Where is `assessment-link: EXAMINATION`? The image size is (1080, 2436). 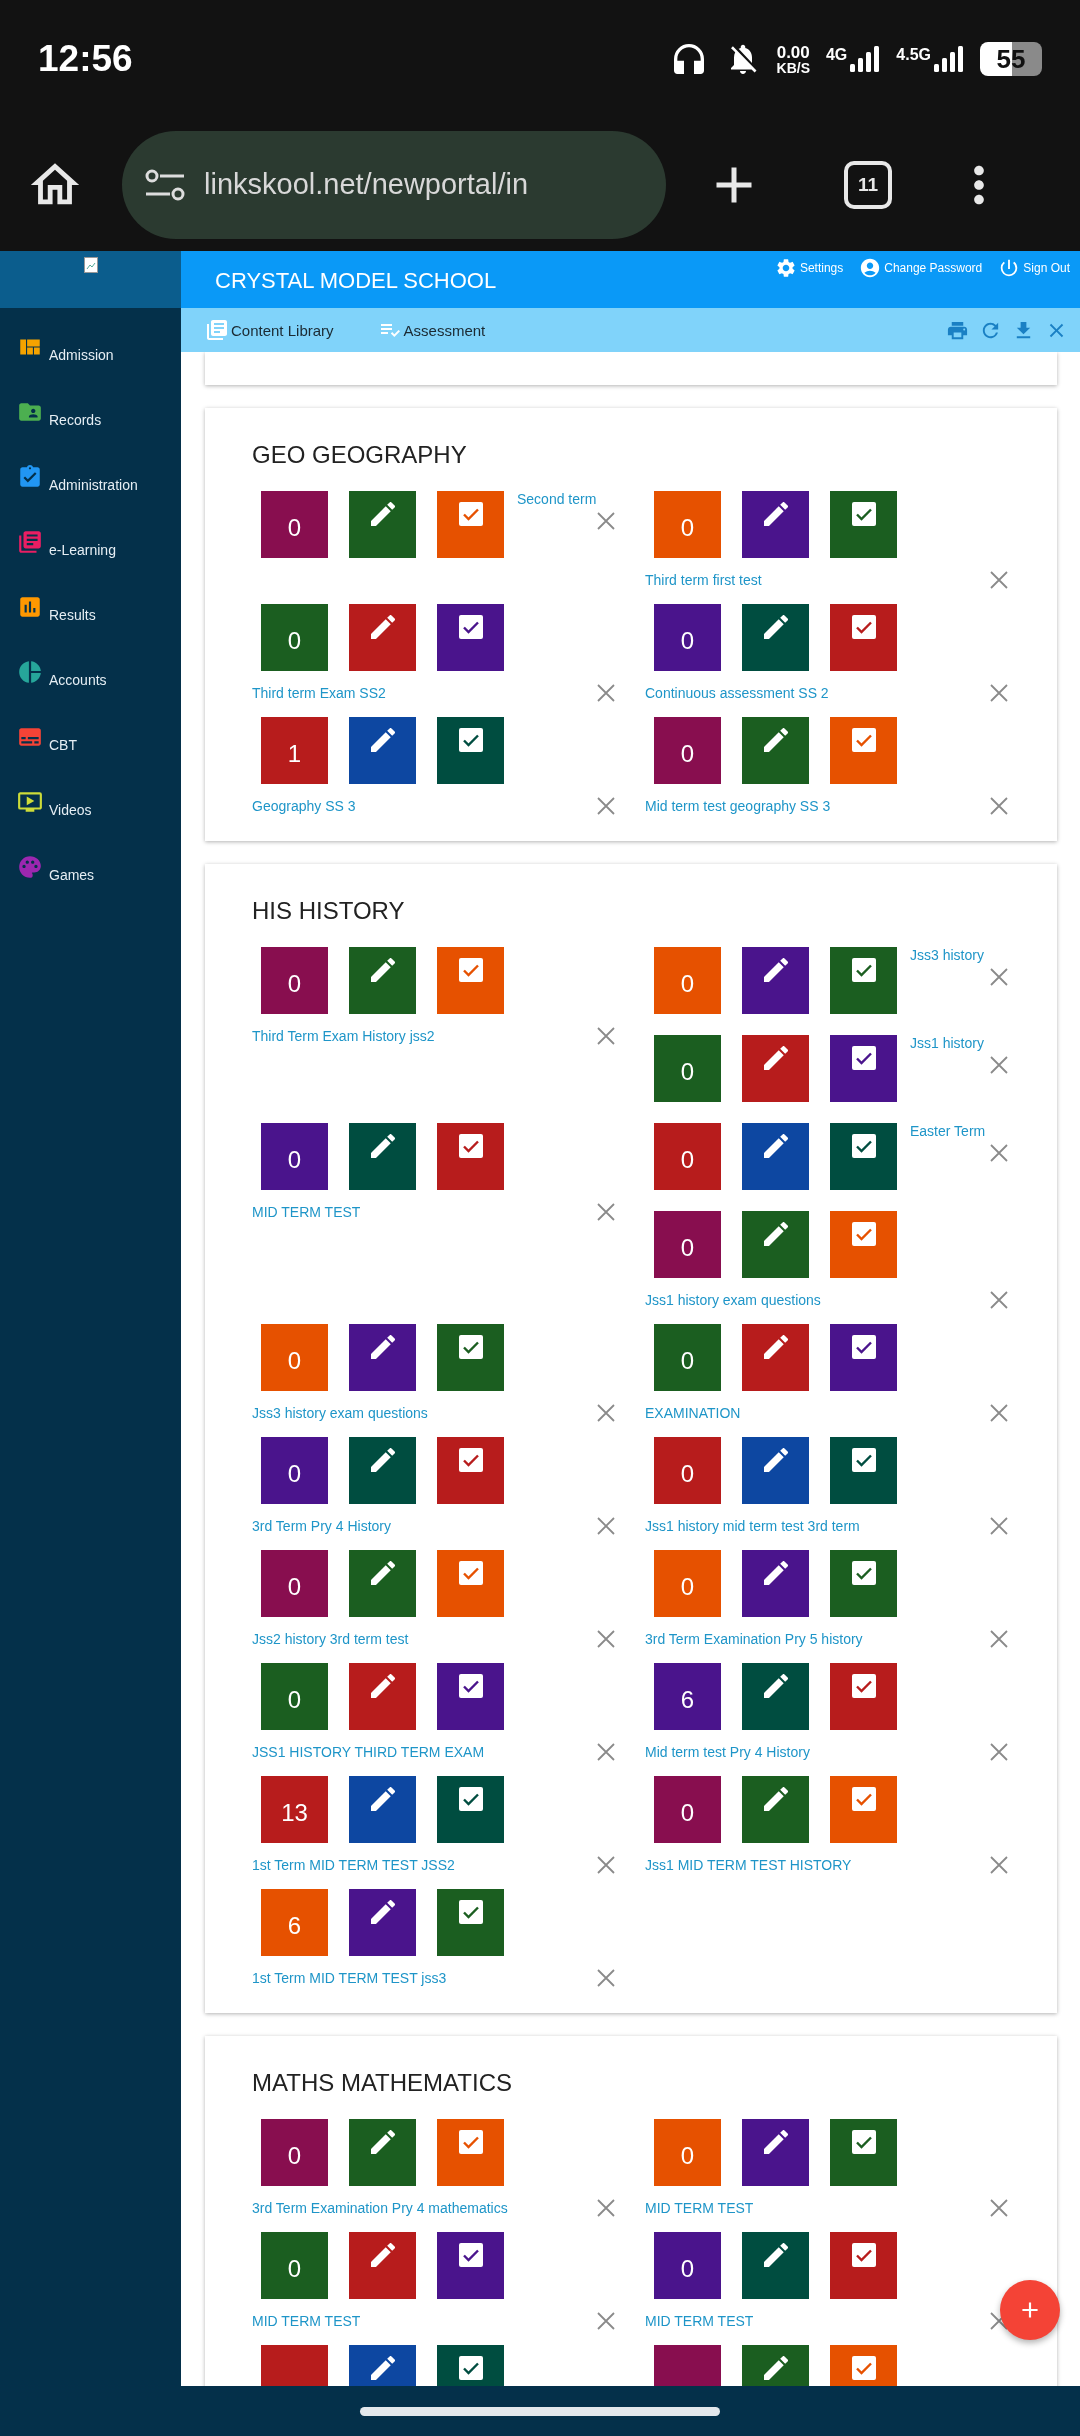 assessment-link: EXAMINATION is located at coordinates (693, 1413).